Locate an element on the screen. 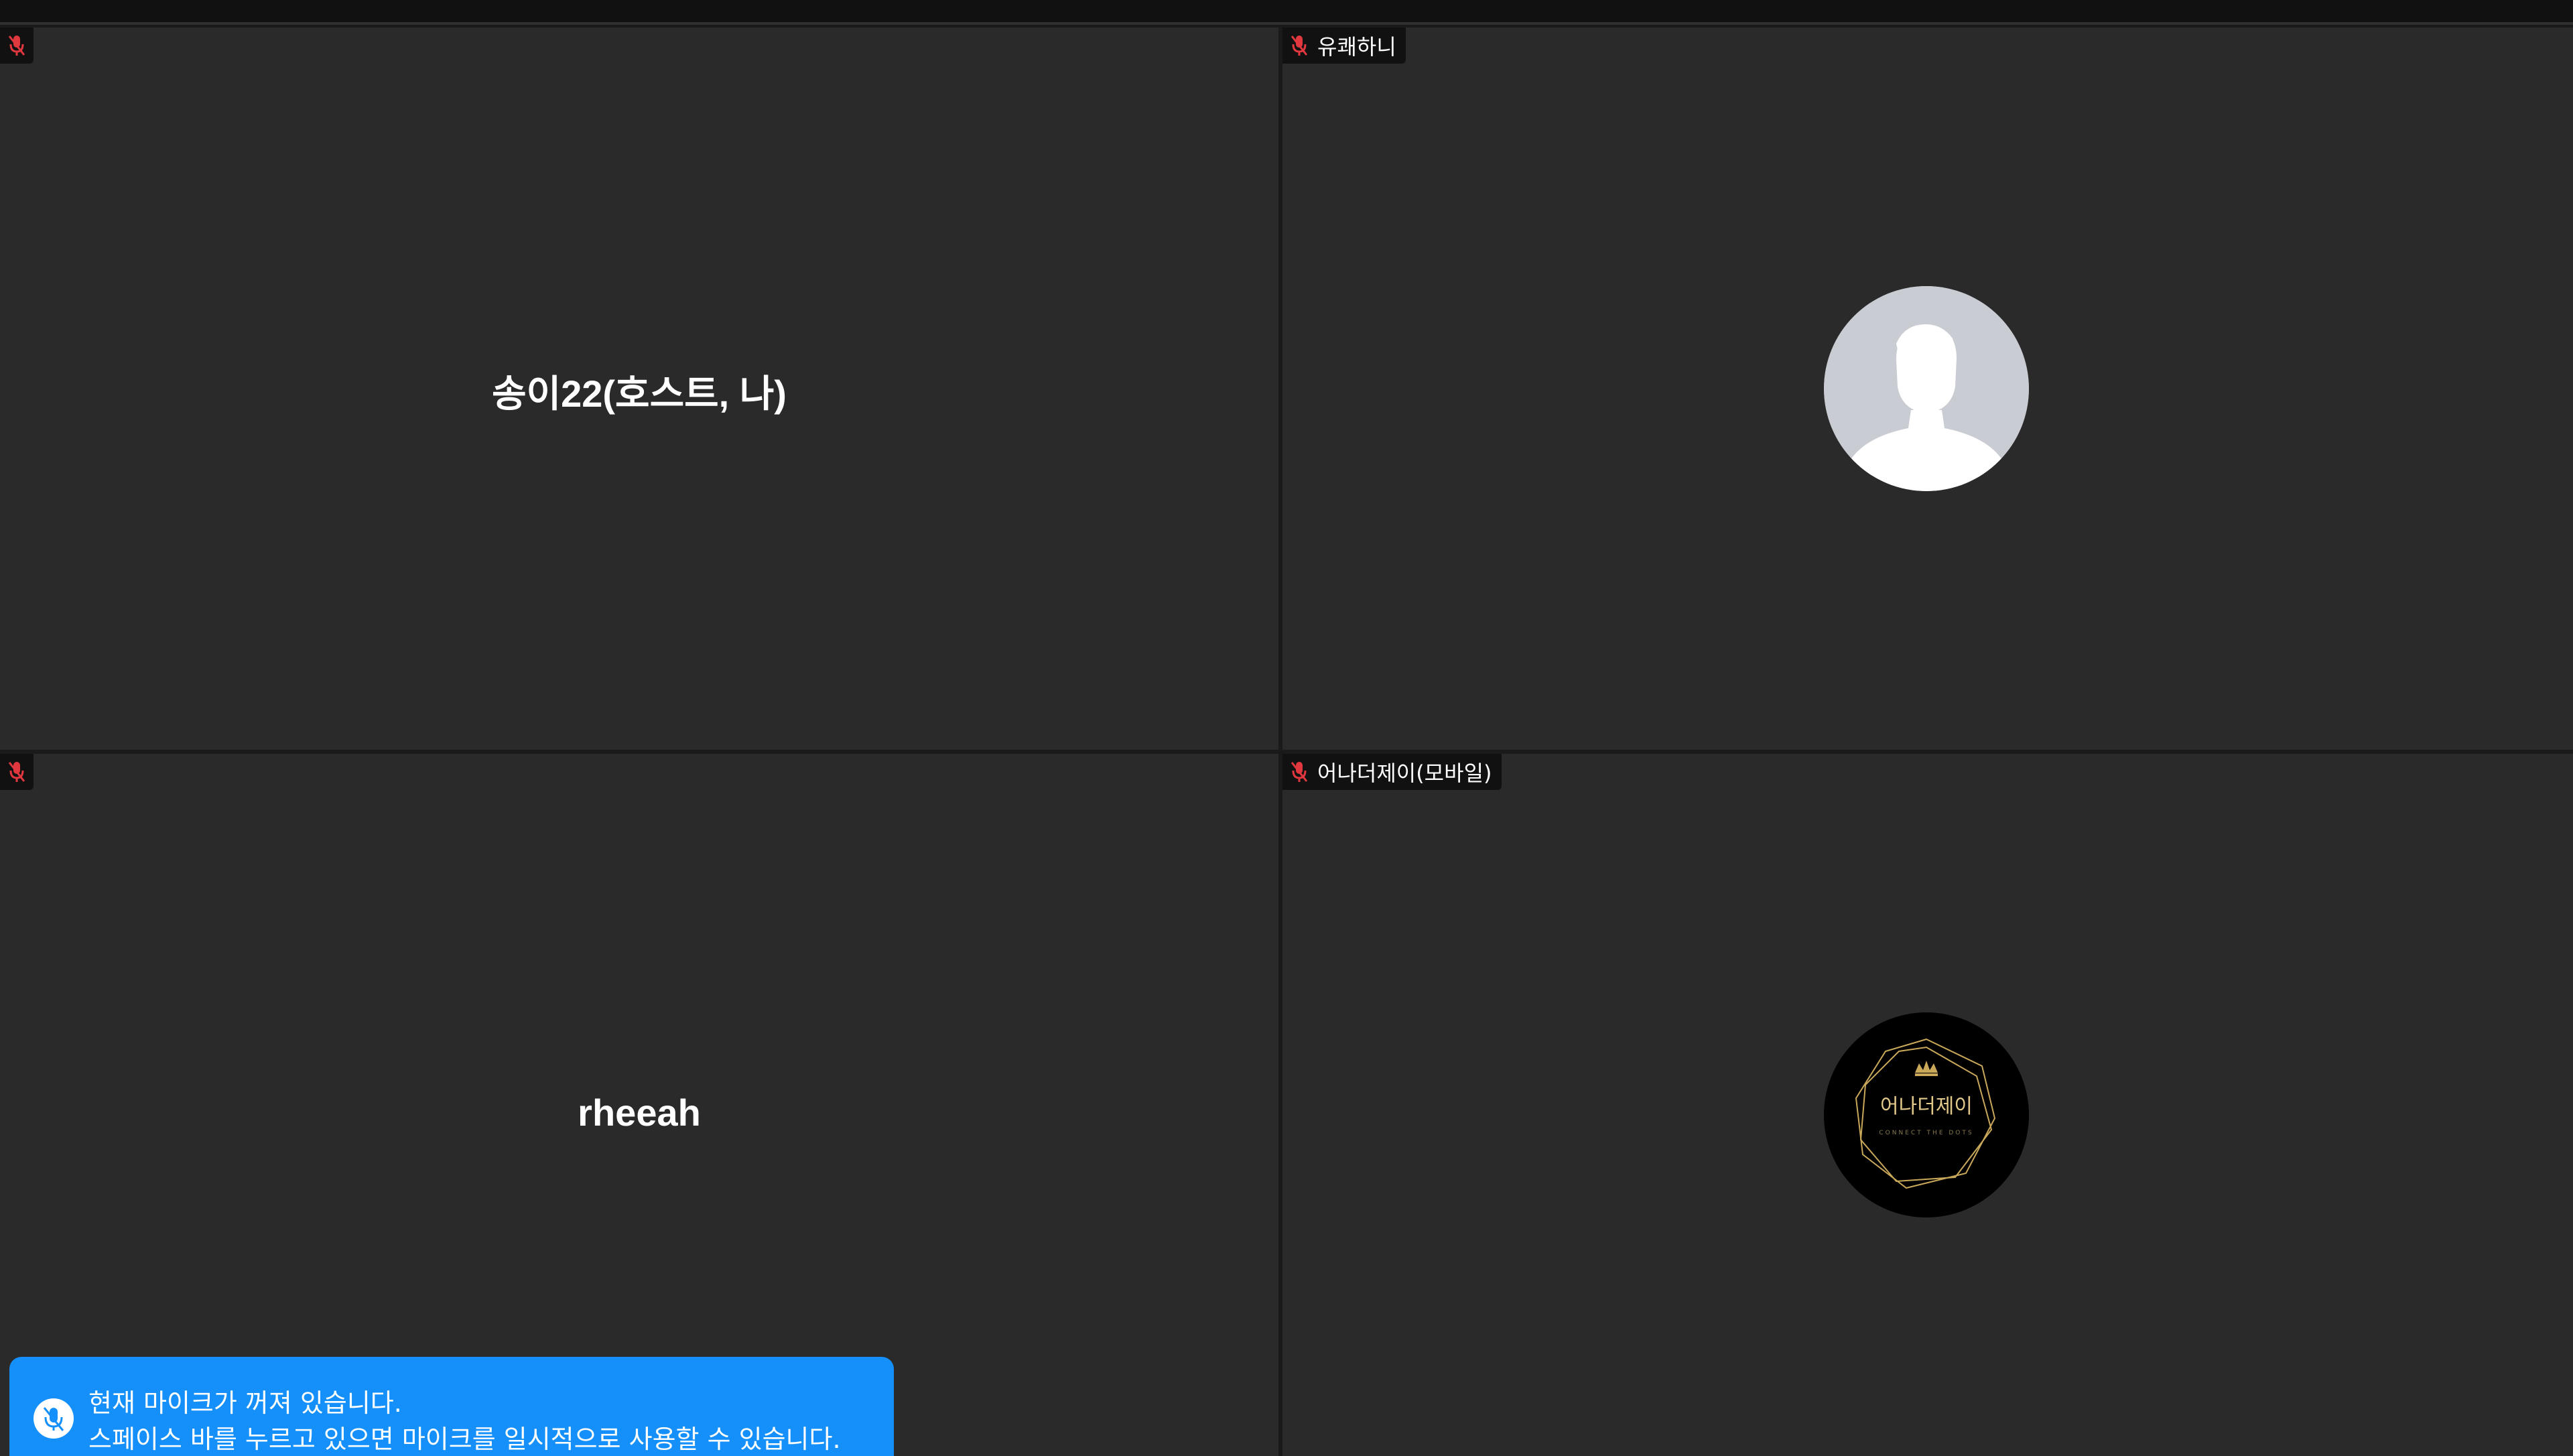 The height and width of the screenshot is (1456, 2573). participant-name: rheeah is located at coordinates (639, 1112).